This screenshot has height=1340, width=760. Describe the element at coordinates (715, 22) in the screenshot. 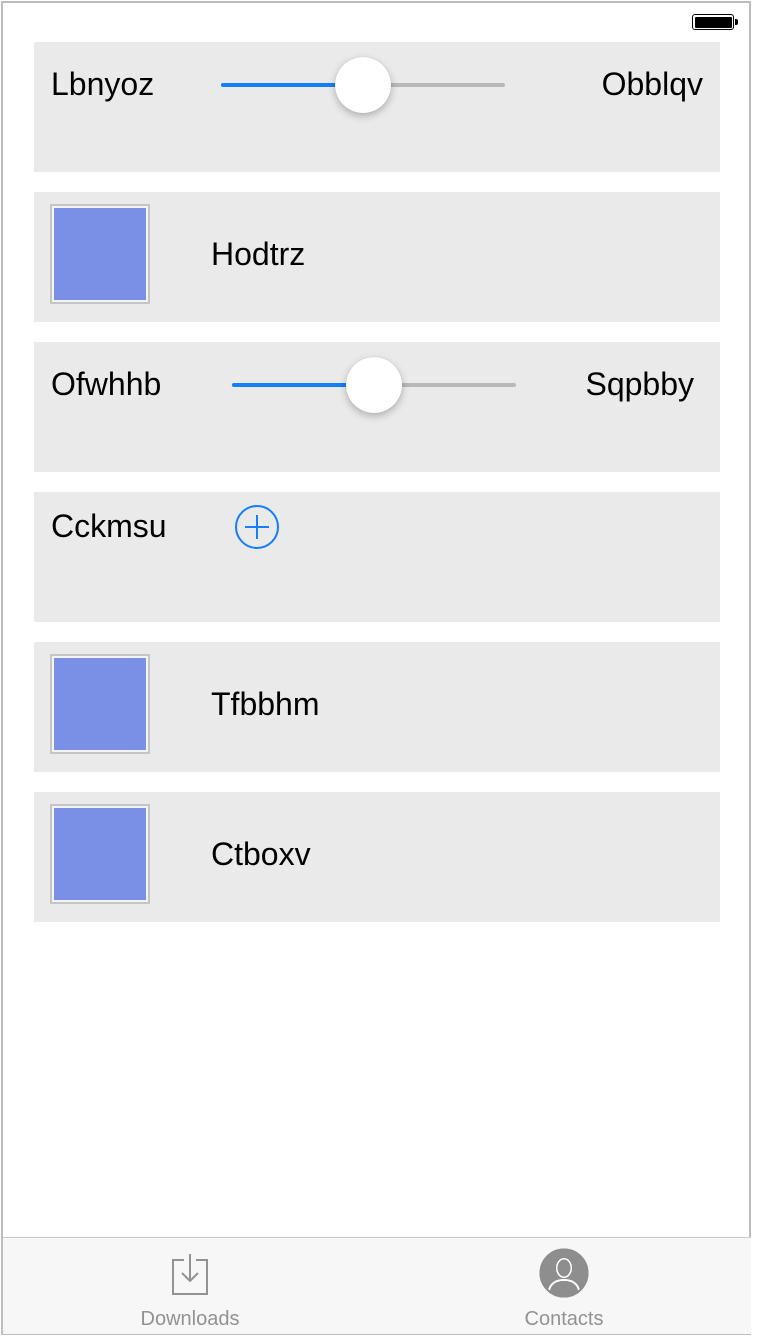

I see `battery-icon` at that location.